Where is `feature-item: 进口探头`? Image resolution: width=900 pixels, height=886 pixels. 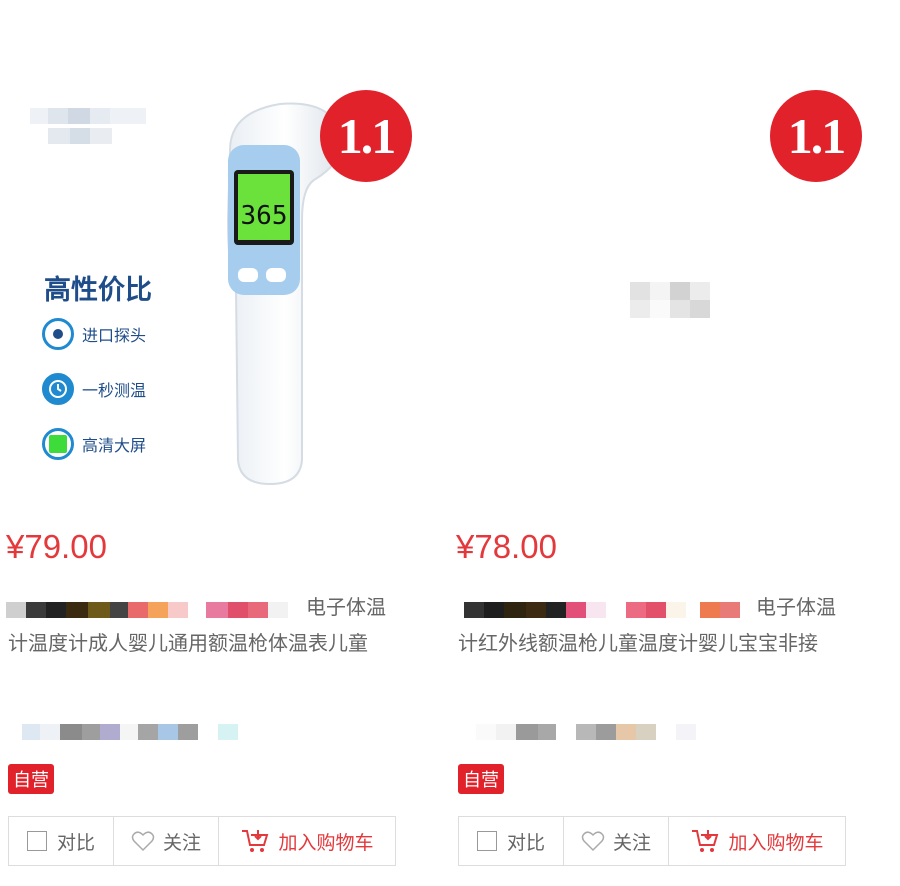 feature-item: 进口探头 is located at coordinates (94, 334).